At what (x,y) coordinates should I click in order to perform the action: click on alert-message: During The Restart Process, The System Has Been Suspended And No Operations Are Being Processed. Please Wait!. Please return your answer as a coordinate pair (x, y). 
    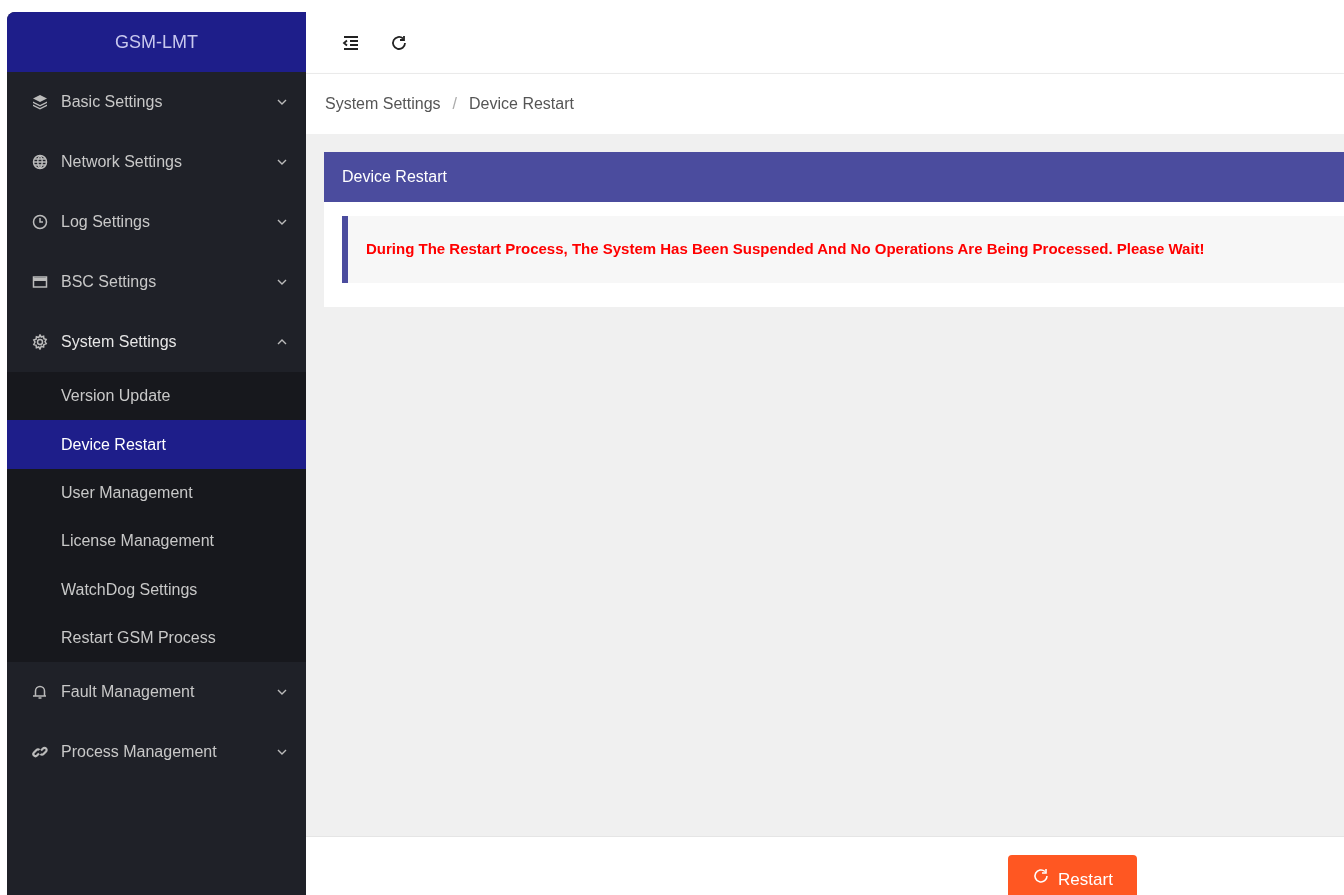
    Looking at the image, I should click on (785, 249).